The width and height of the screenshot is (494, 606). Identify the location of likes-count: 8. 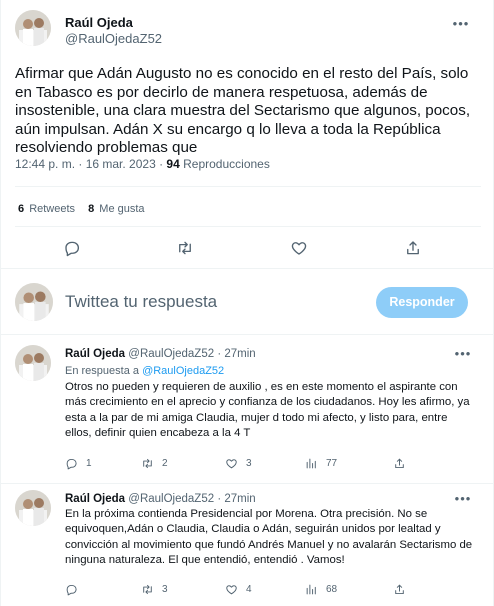
(91, 209).